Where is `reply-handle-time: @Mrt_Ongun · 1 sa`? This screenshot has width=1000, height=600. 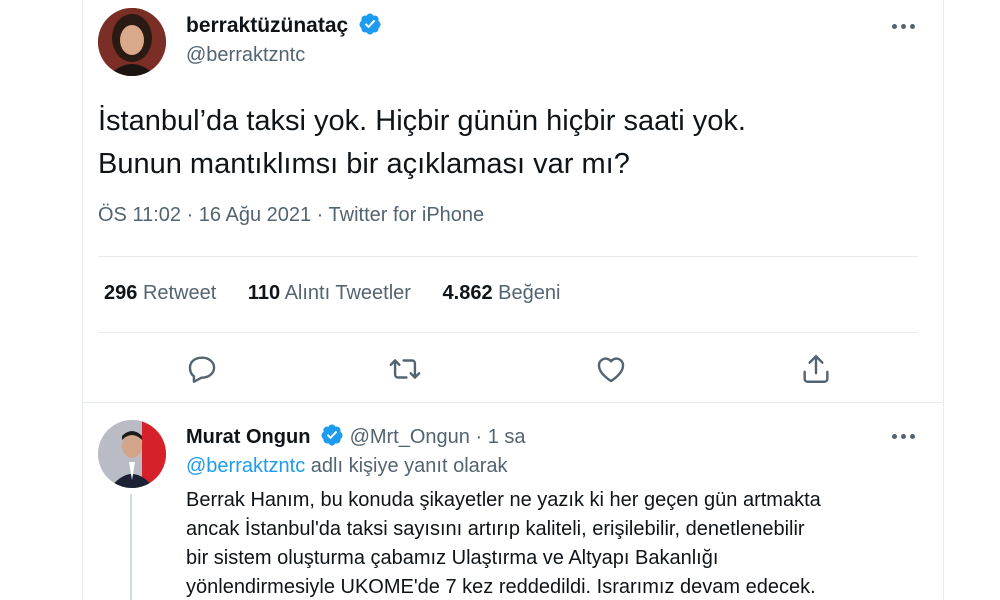 reply-handle-time: @Mrt_Ongun · 1 sa is located at coordinates (438, 437).